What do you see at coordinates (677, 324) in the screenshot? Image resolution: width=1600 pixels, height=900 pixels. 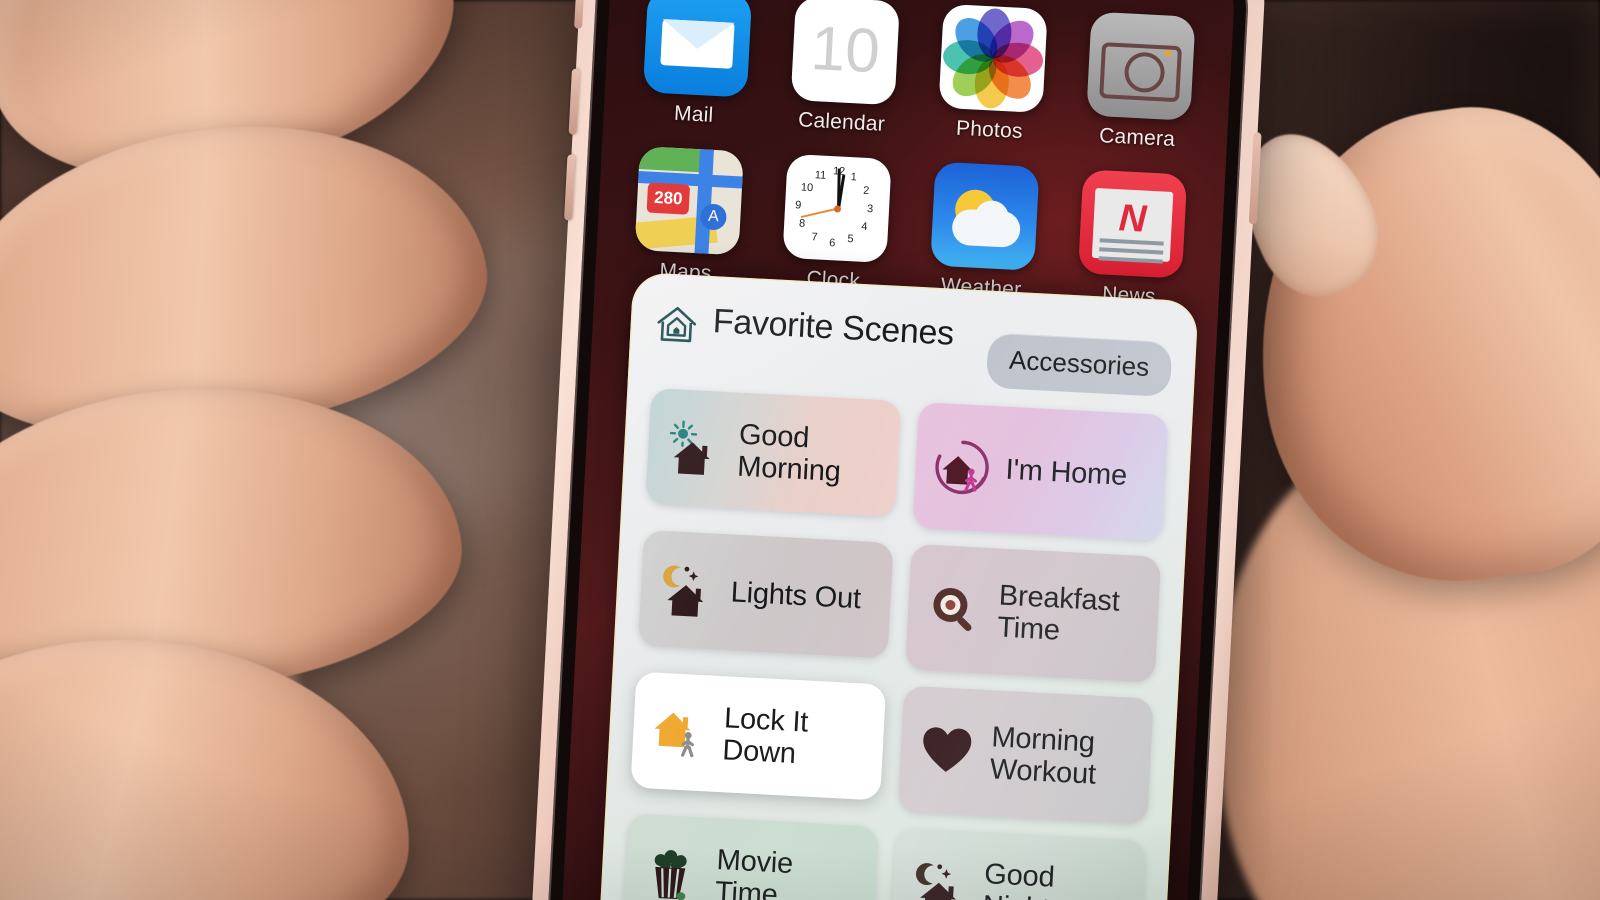 I see `home-outline-icon` at bounding box center [677, 324].